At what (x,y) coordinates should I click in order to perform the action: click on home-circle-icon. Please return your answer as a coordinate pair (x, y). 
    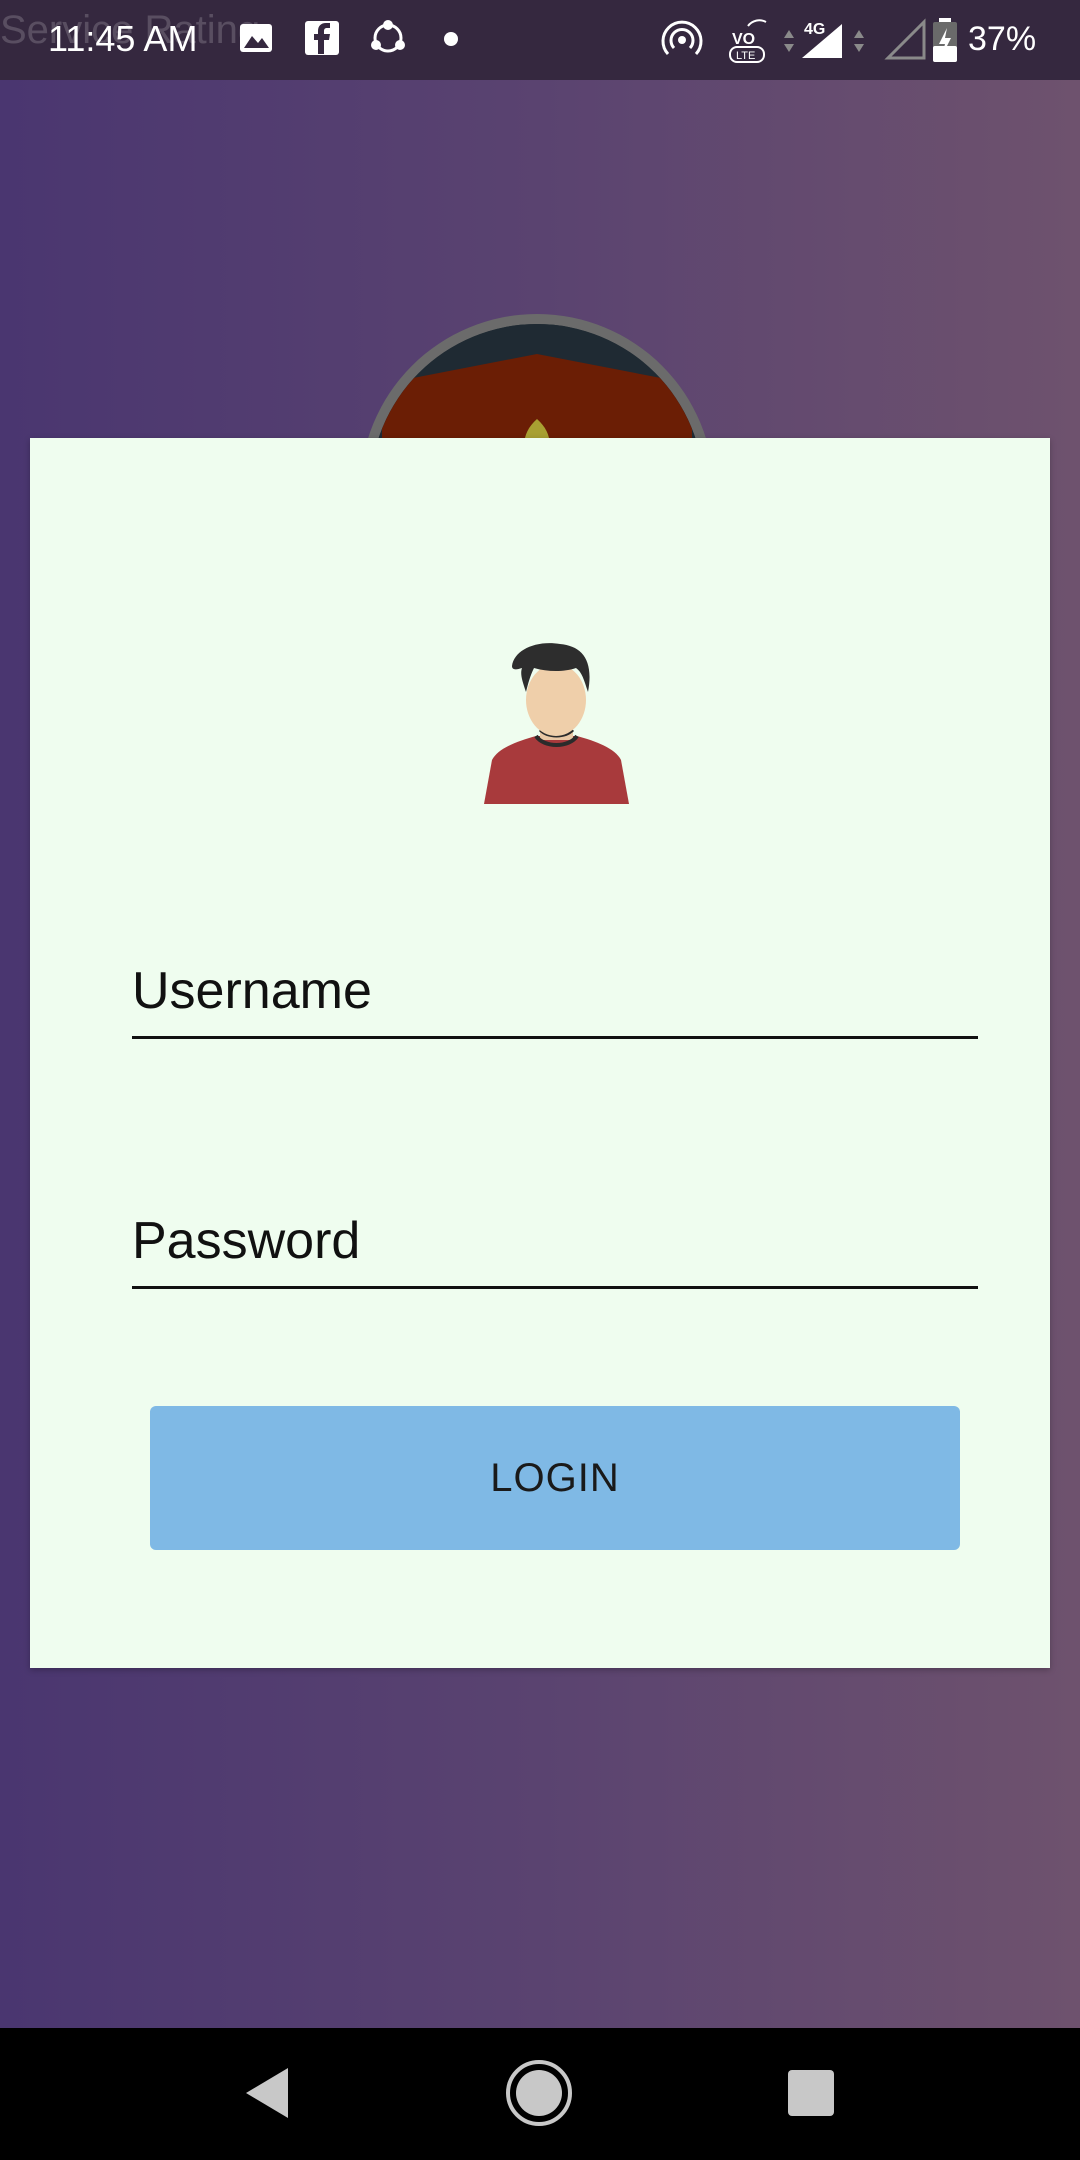
    Looking at the image, I should click on (539, 2093).